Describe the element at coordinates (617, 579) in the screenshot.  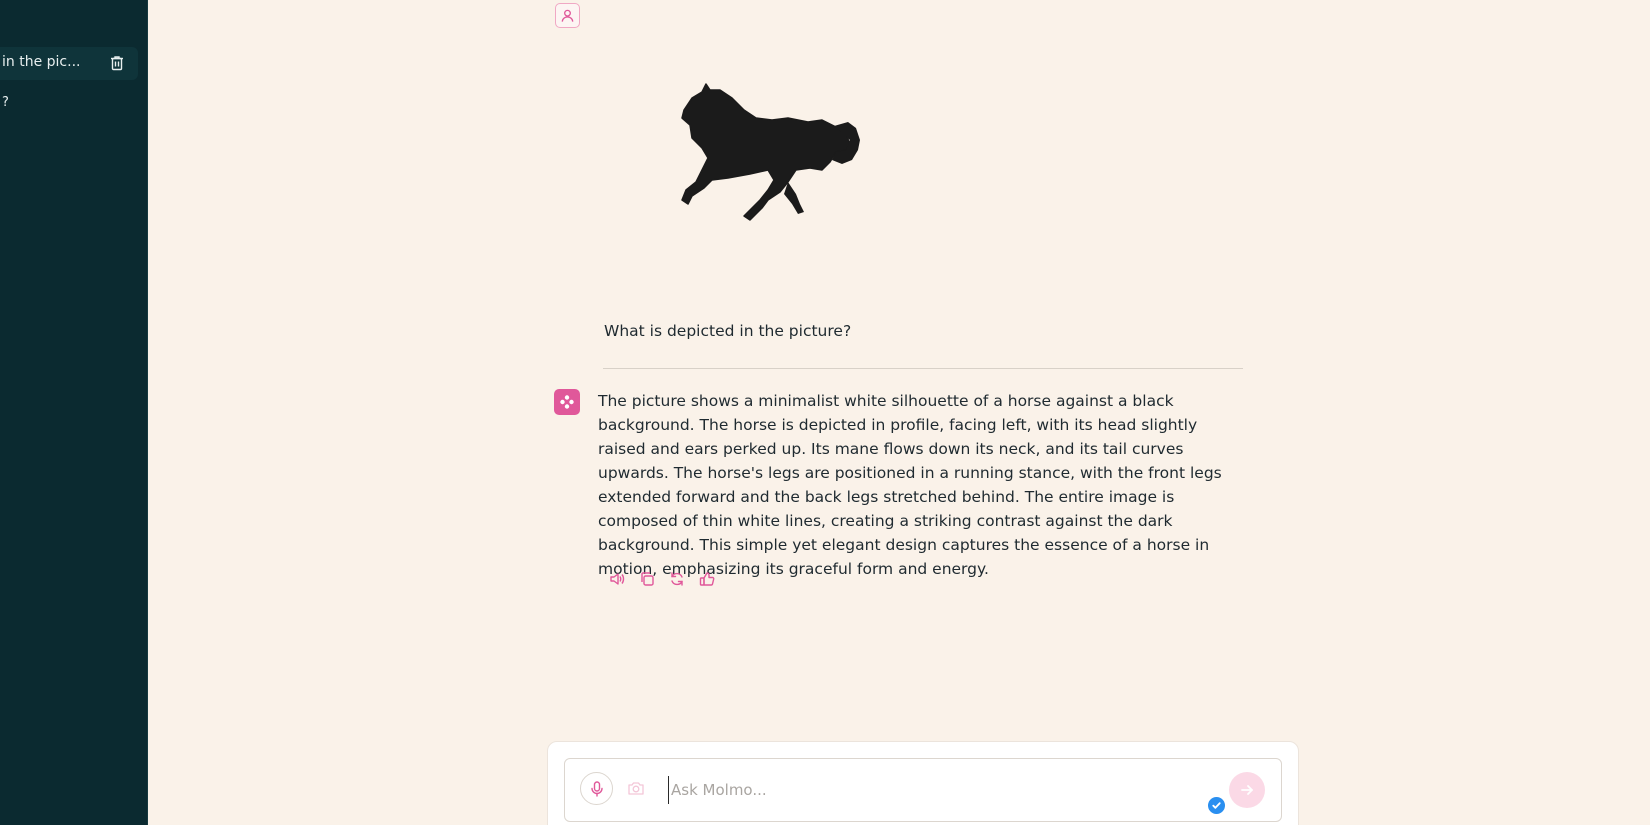
I see `speaker-icon` at that location.